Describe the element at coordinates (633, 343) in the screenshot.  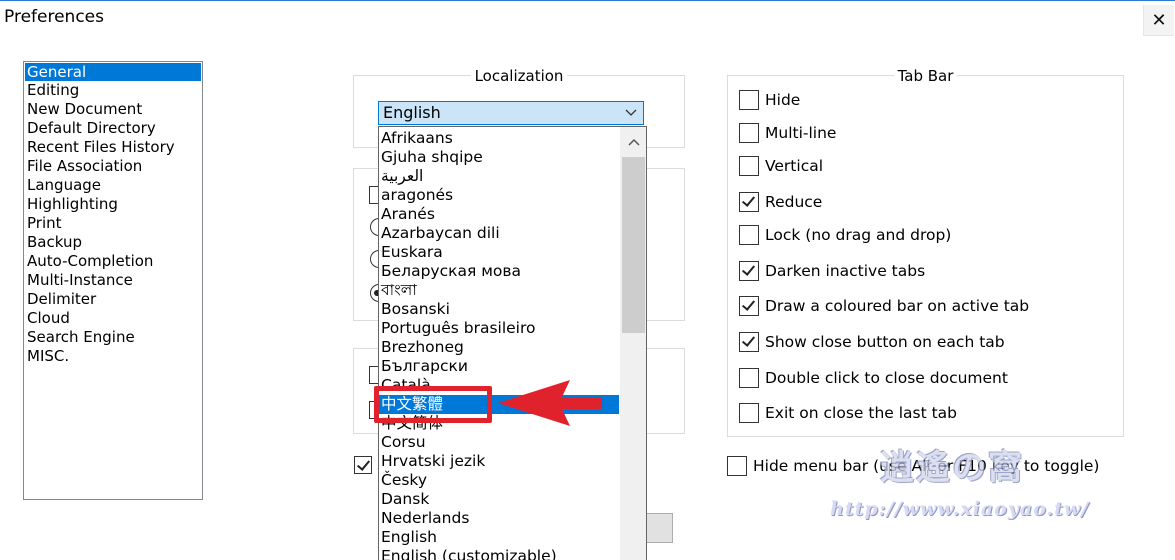
I see `dropdown-scrollbar` at that location.